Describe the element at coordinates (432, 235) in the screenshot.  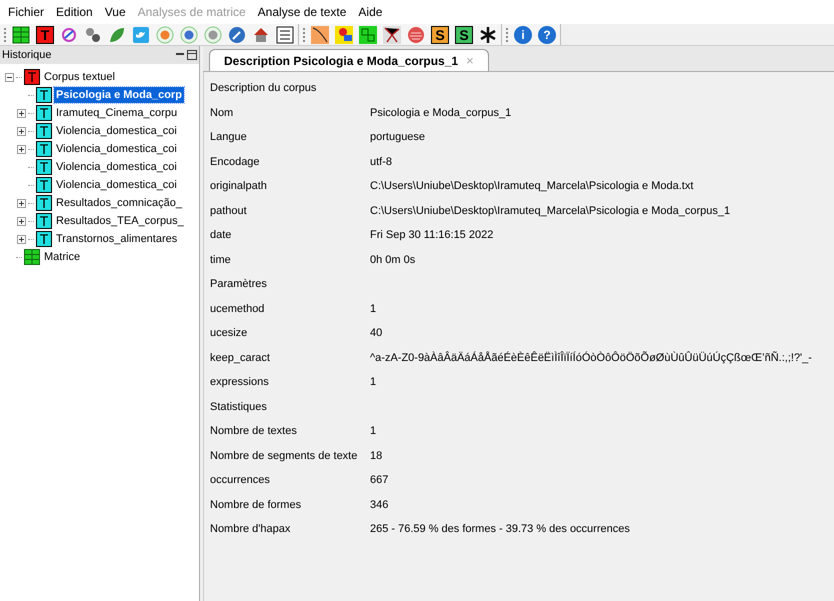
I see `field-value: Fri Sep 30 11:16:15 2022` at that location.